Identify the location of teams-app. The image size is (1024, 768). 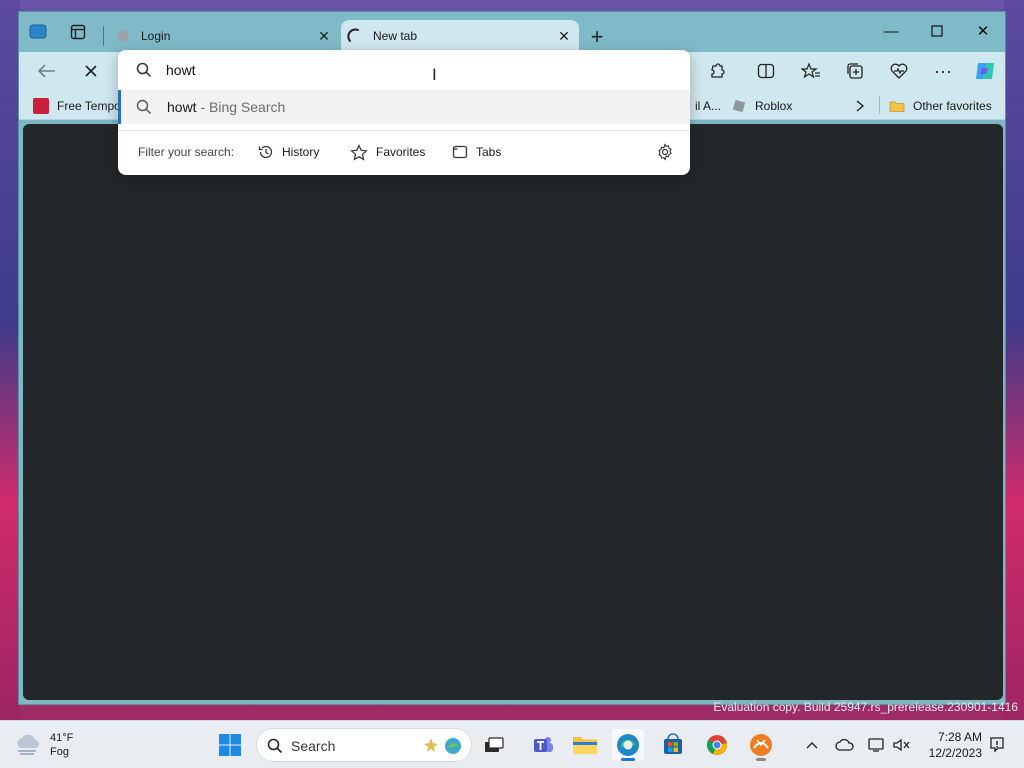
(543, 745).